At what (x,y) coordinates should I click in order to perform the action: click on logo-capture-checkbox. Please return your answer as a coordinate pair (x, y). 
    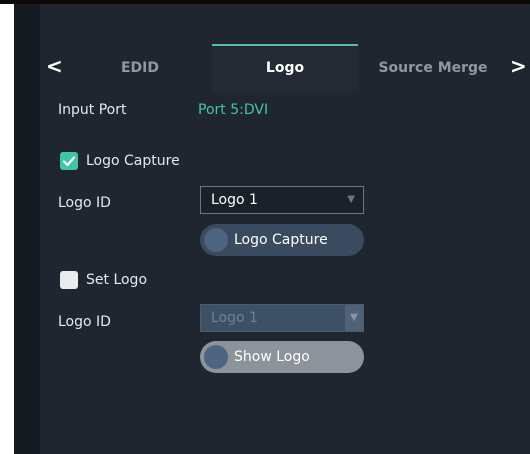
    Looking at the image, I should click on (69, 161).